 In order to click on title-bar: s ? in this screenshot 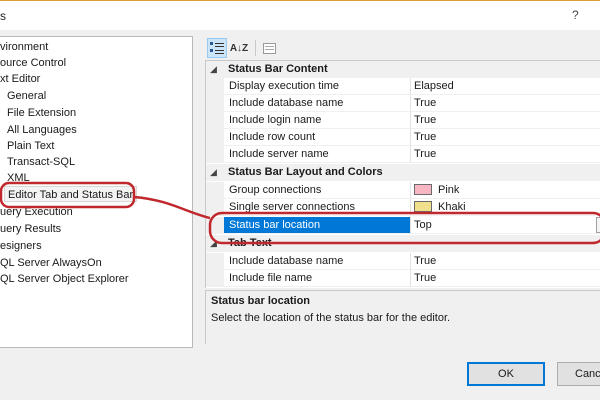, I will do `click(300, 15)`.